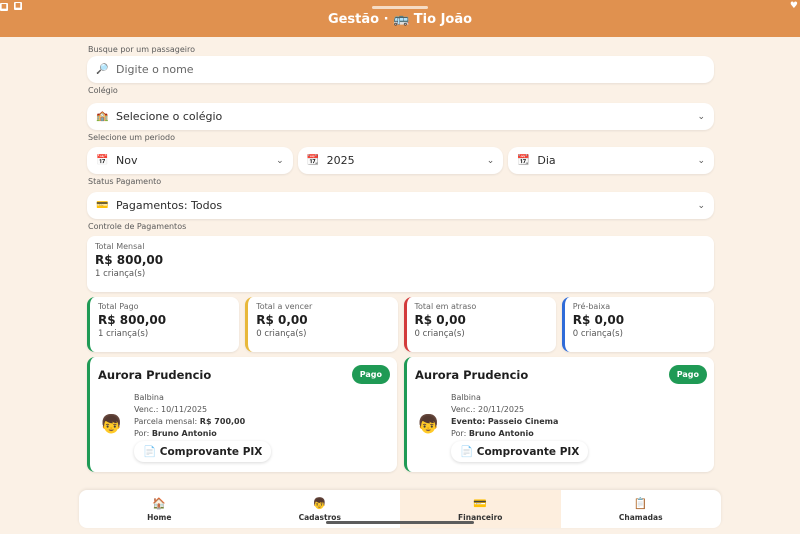 The height and width of the screenshot is (534, 800). Describe the element at coordinates (400, 160) in the screenshot. I see `year-select: 📆 2025 ⌄` at that location.